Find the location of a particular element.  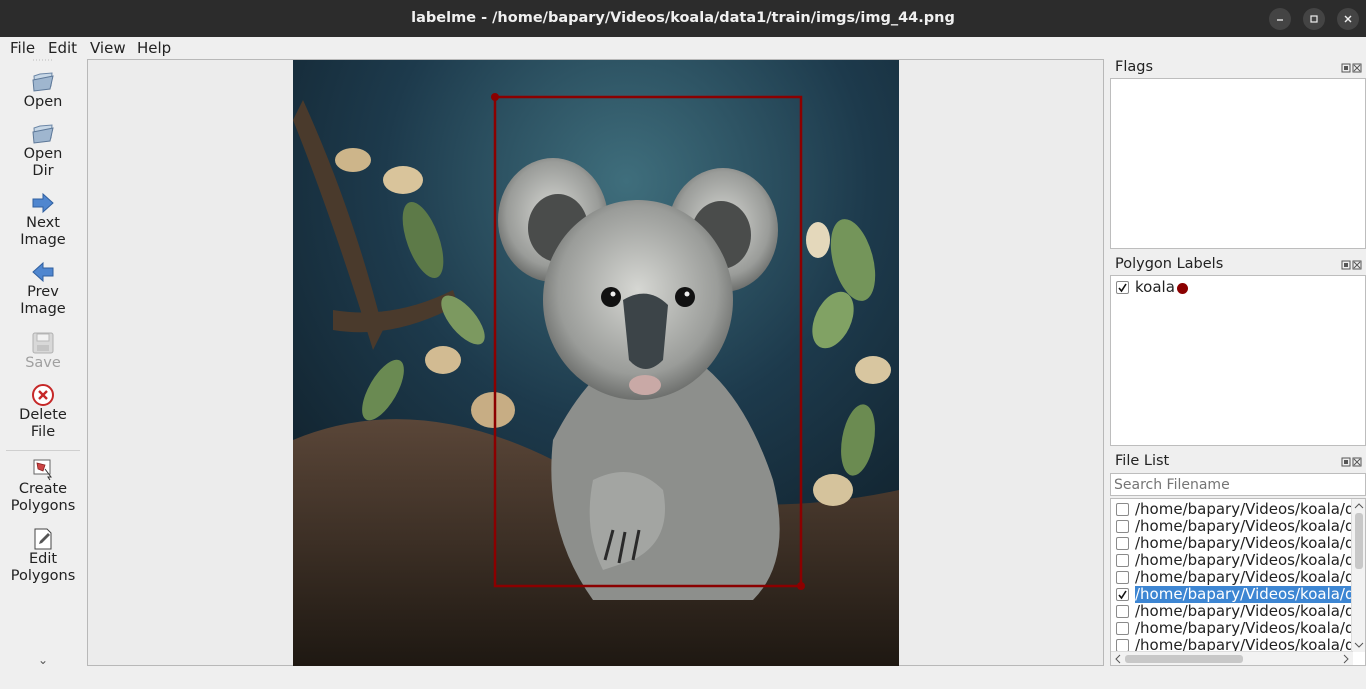

search-filename-input is located at coordinates (1238, 484).